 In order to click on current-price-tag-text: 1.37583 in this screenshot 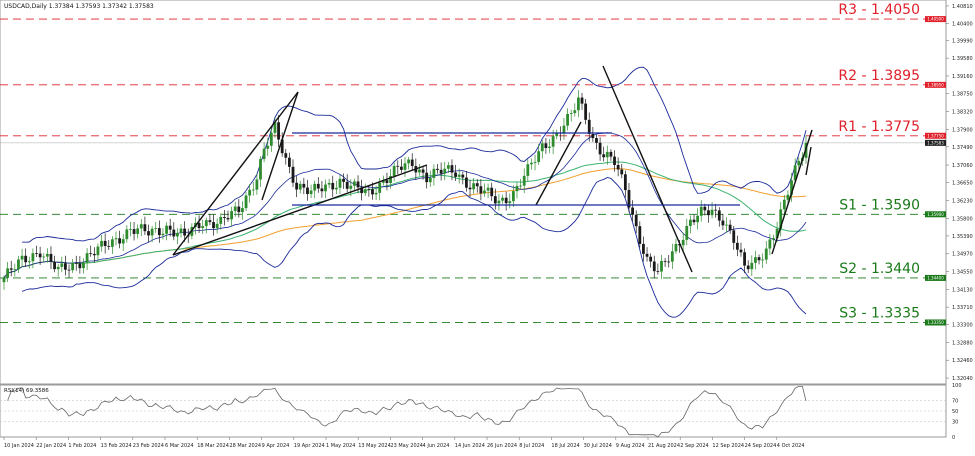, I will do `click(935, 142)`.